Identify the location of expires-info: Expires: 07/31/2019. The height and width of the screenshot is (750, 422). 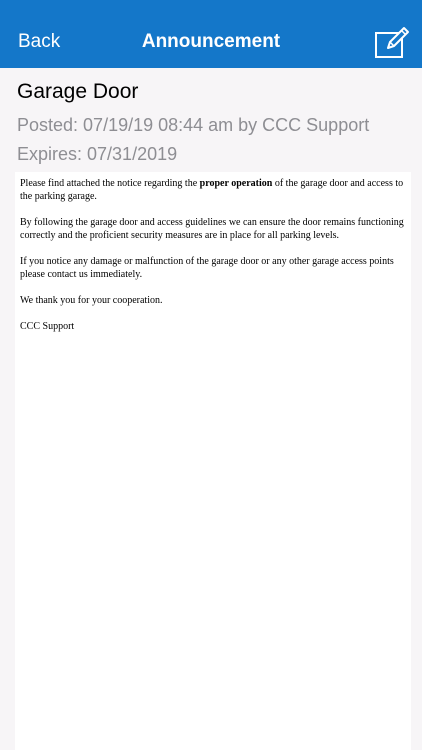
(97, 154).